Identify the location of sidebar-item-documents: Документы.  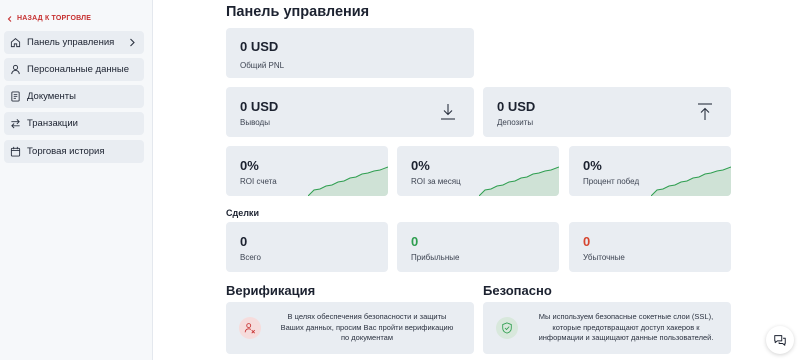
(74, 96).